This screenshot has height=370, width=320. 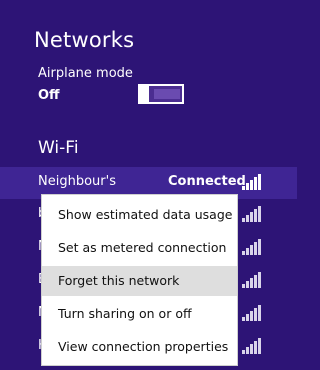 I want to click on network-status: Connected, so click(x=207, y=181).